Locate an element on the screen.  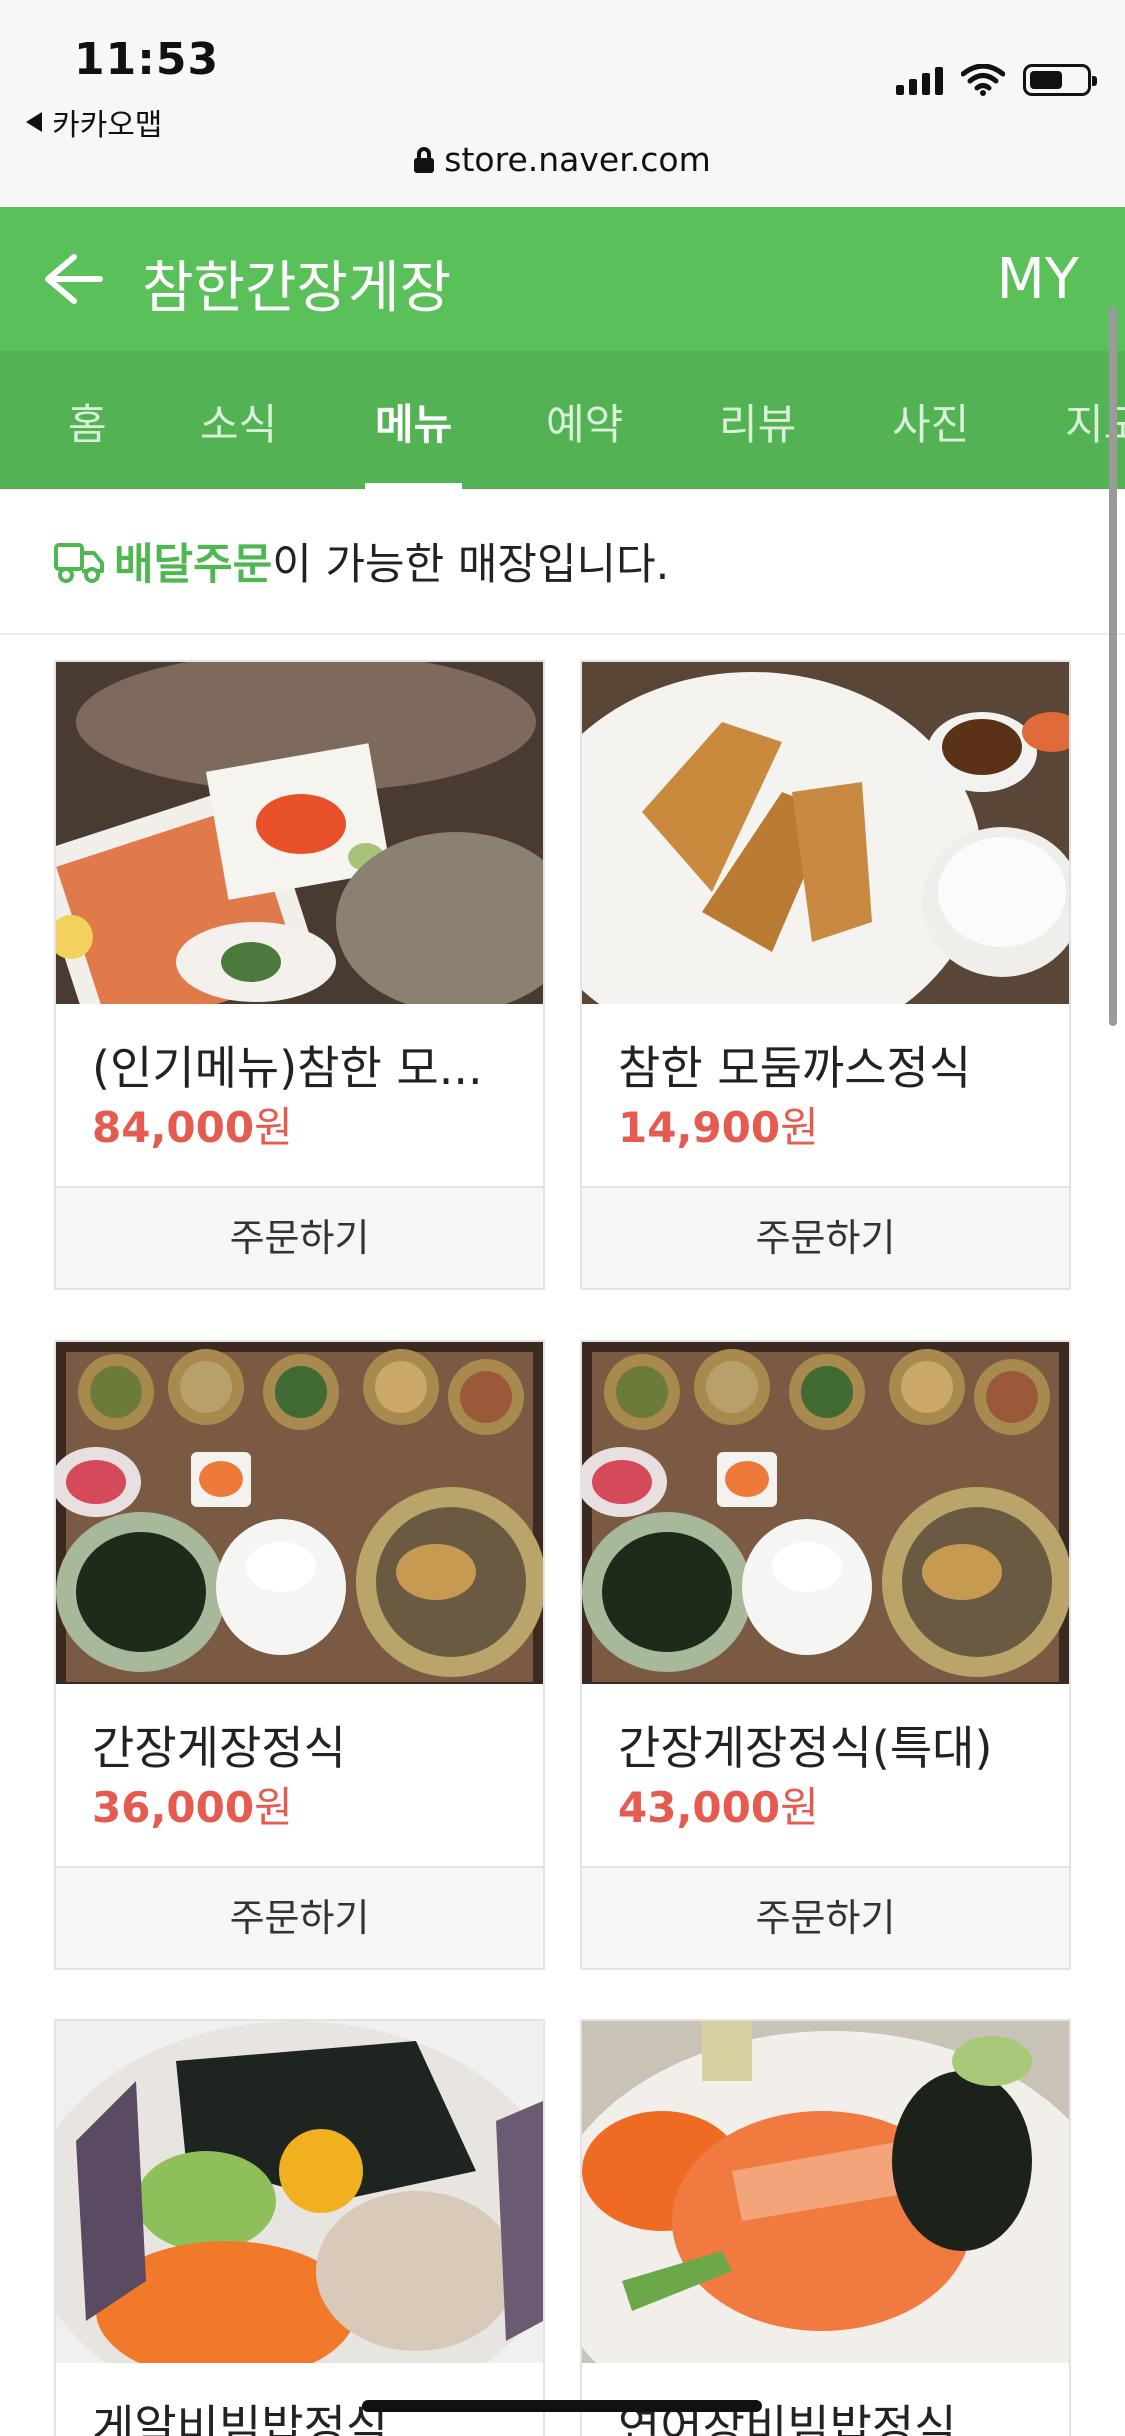
tab-news: 소식 is located at coordinates (238, 440).